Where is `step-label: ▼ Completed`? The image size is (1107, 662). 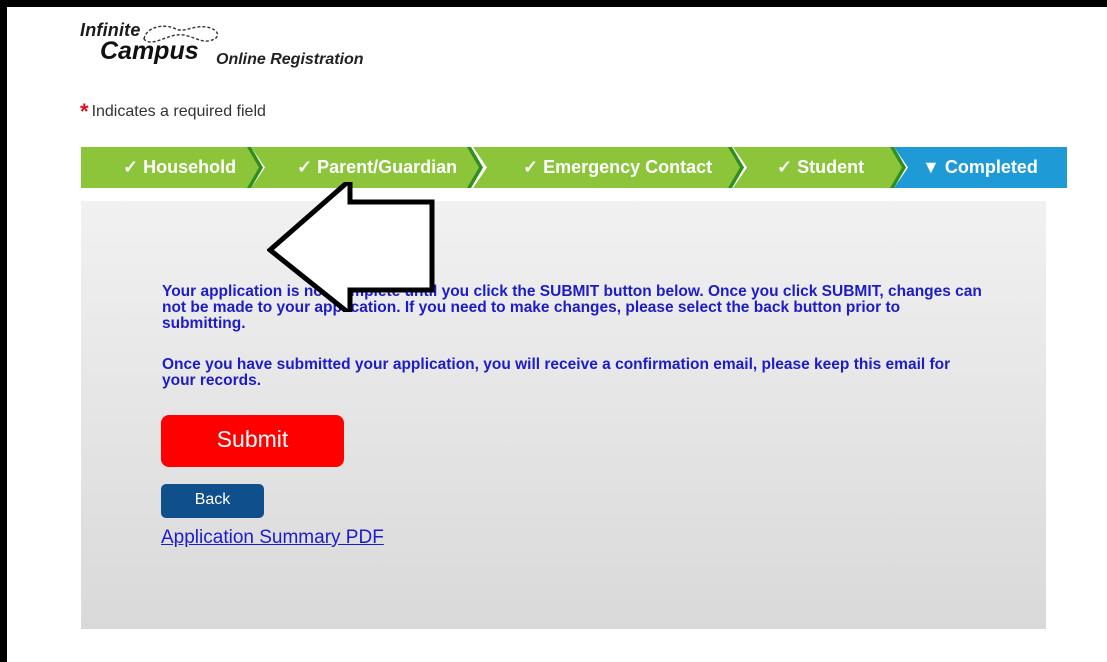
step-label: ▼ Completed is located at coordinates (980, 167).